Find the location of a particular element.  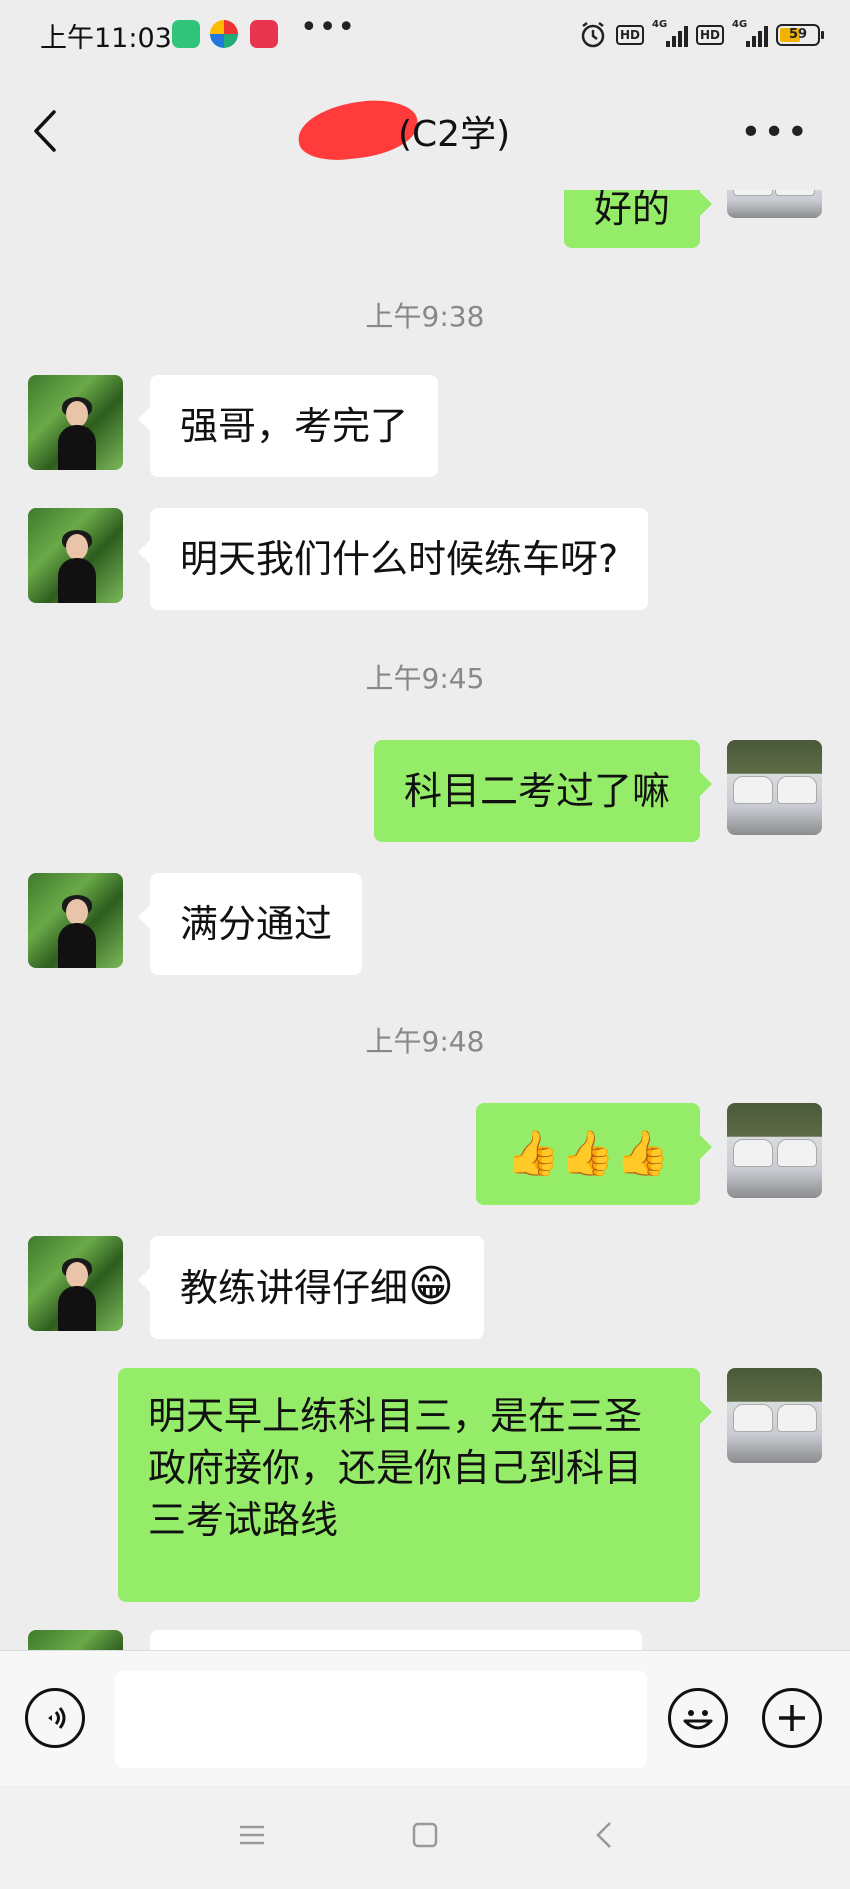

input-bar is located at coordinates (425, 1718).